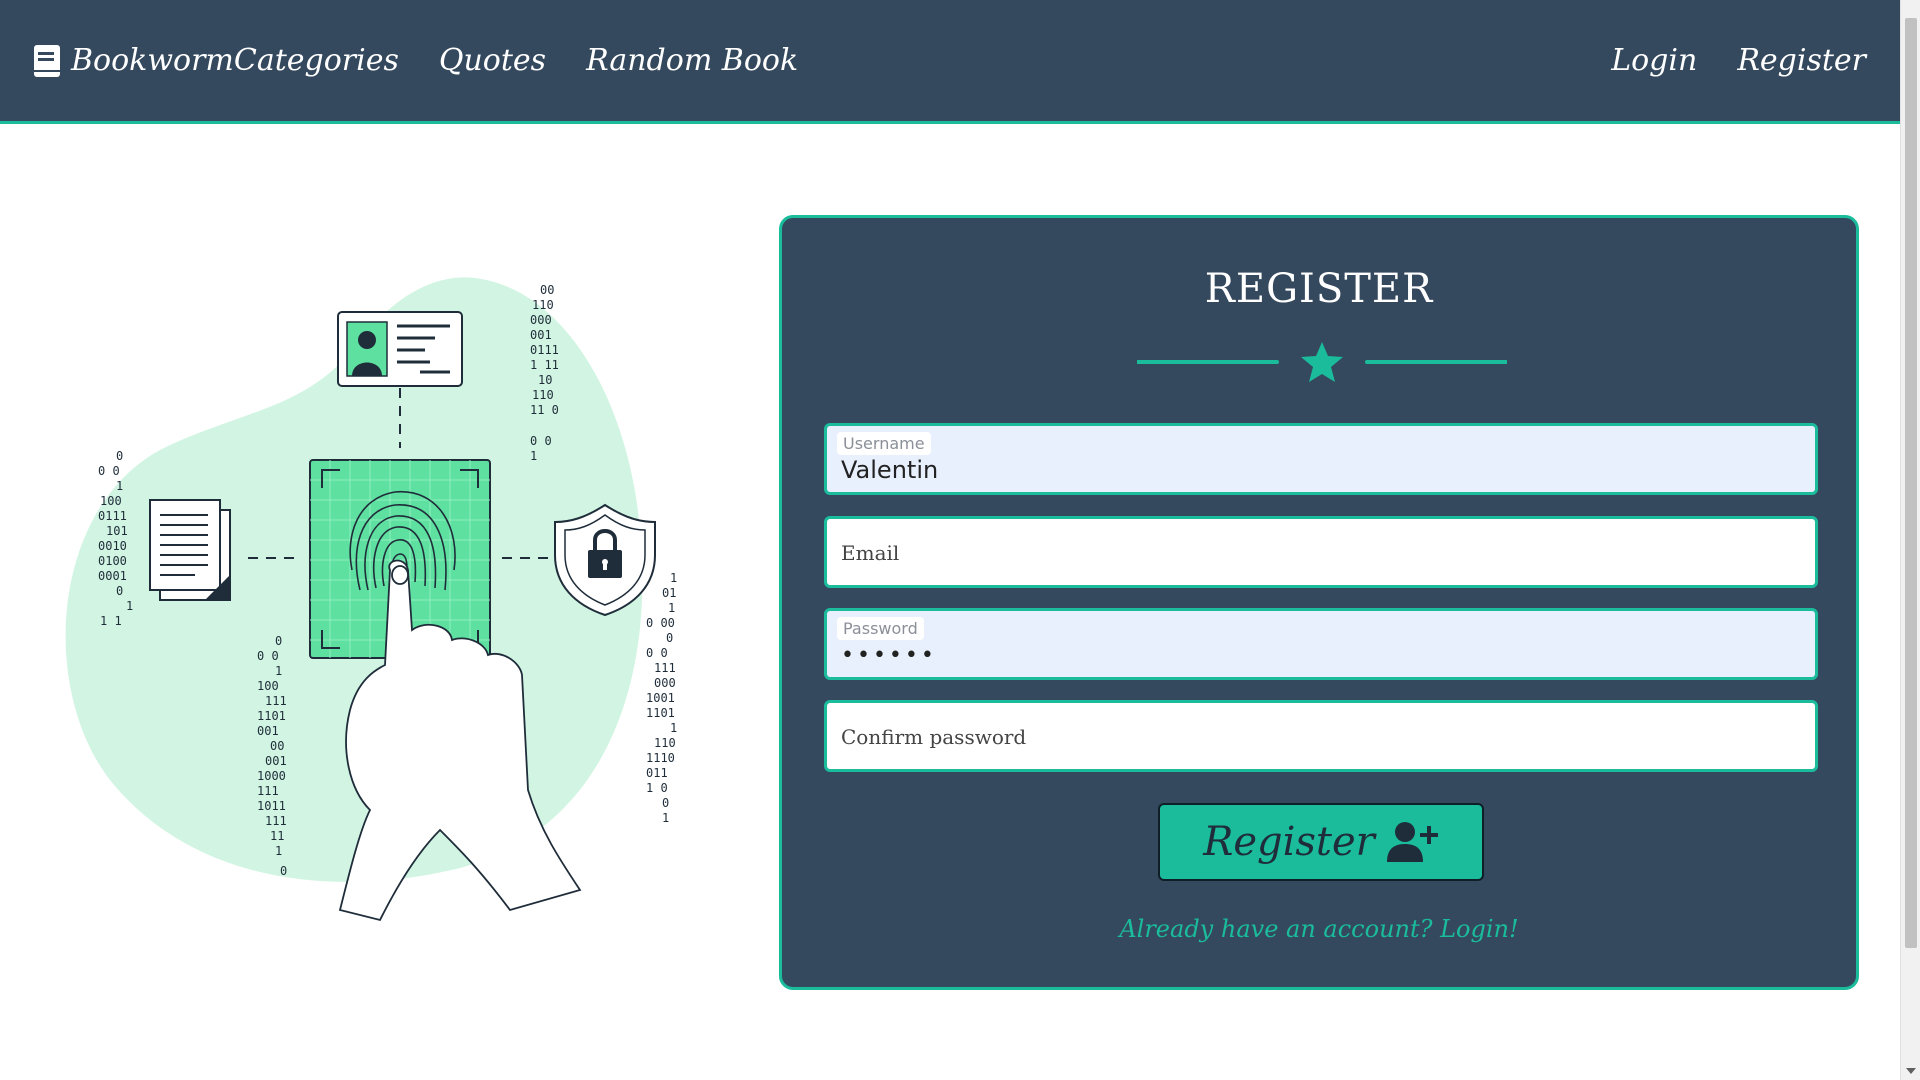  I want to click on svg-text: 1000, so click(271, 776).